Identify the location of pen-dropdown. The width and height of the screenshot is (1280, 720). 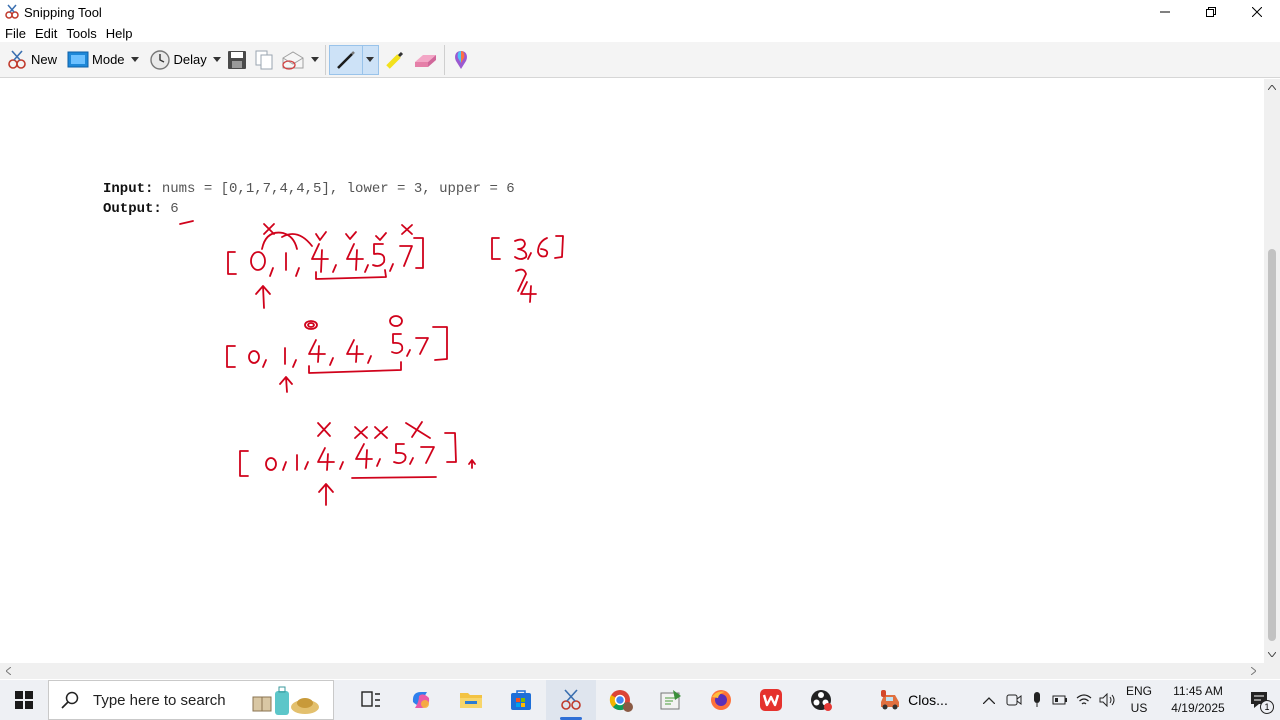
(370, 59).